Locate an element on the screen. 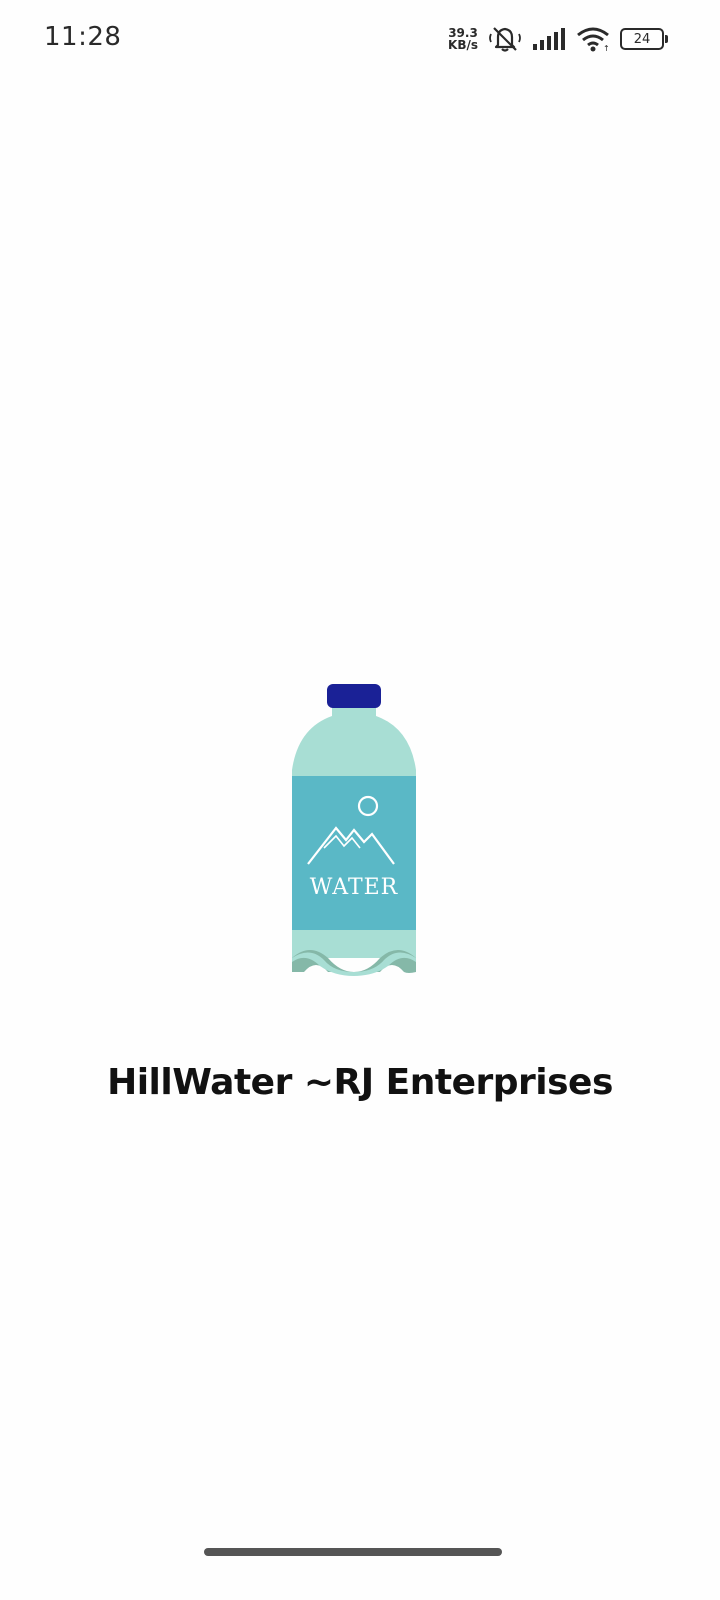 This screenshot has height=1600, width=720. bottle-label is located at coordinates (354, 854).